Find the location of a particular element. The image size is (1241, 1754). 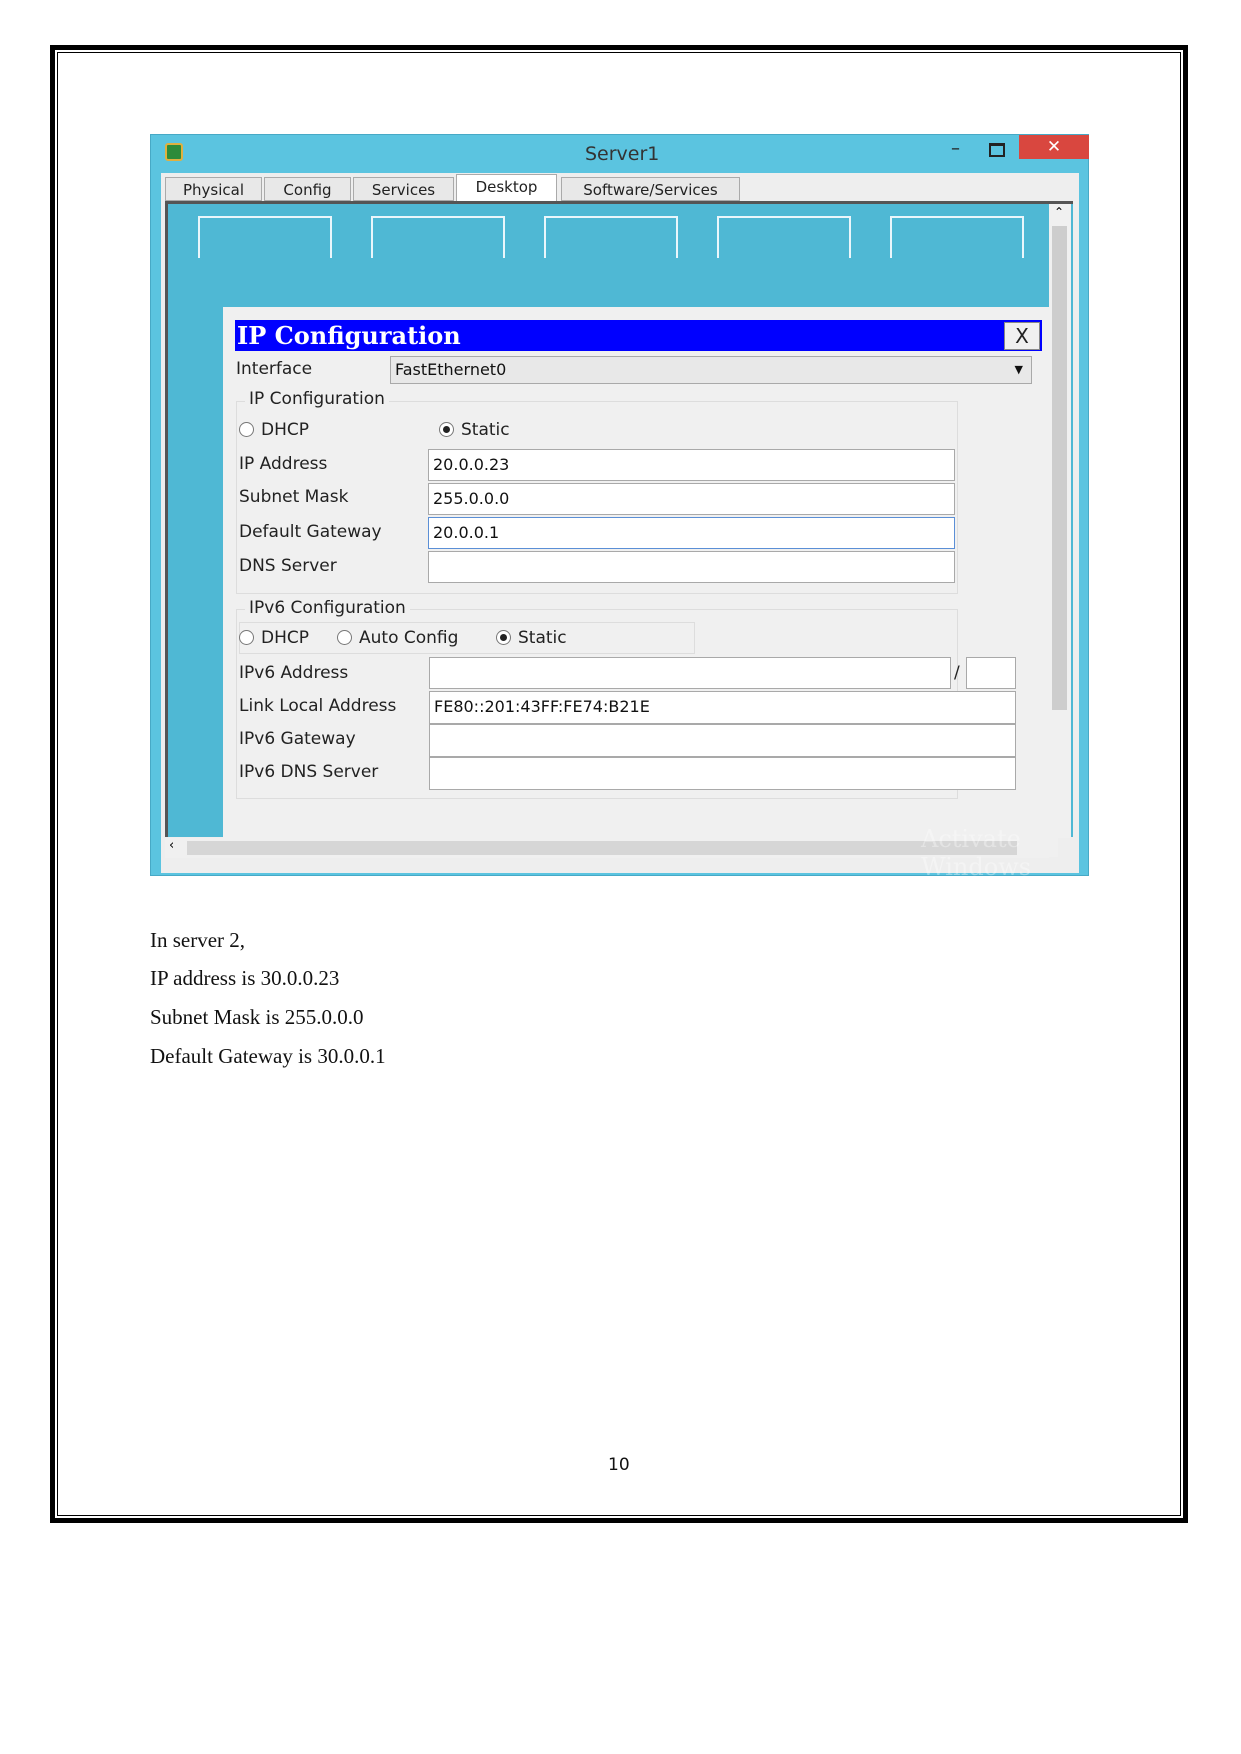

dns-server-label: DNS Server is located at coordinates (288, 566).